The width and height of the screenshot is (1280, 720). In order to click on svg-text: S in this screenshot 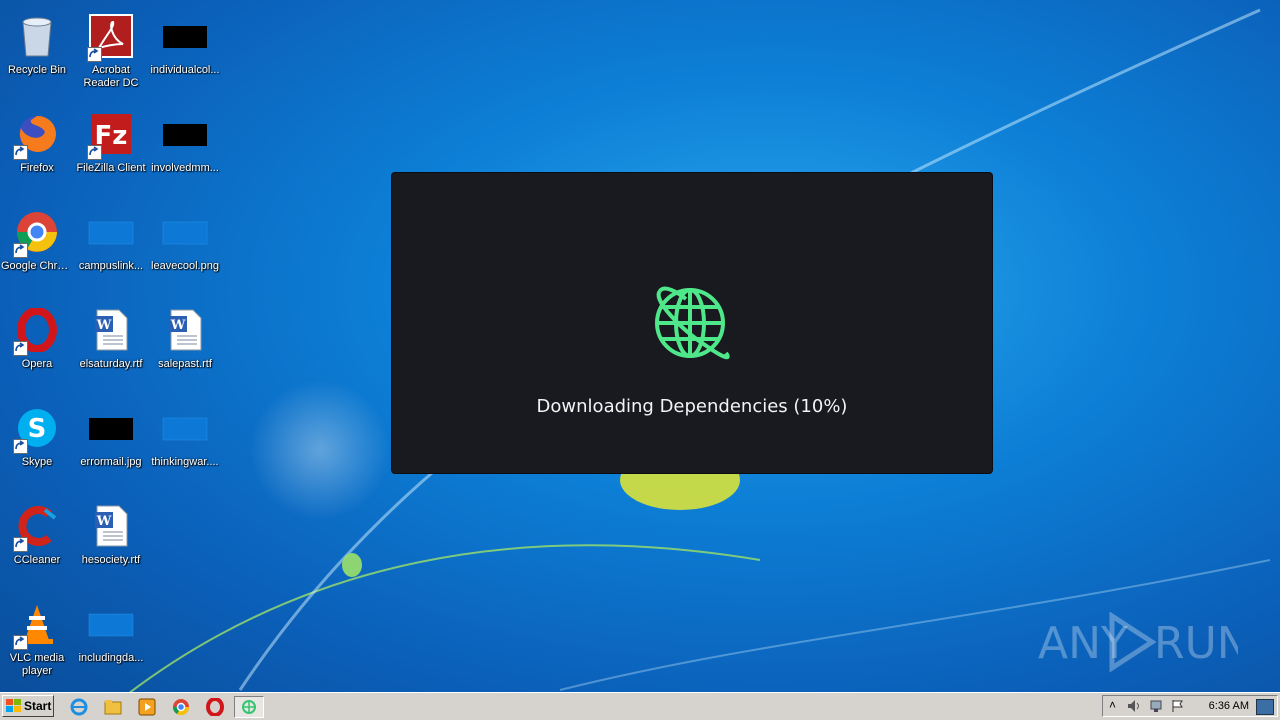, I will do `click(37, 429)`.